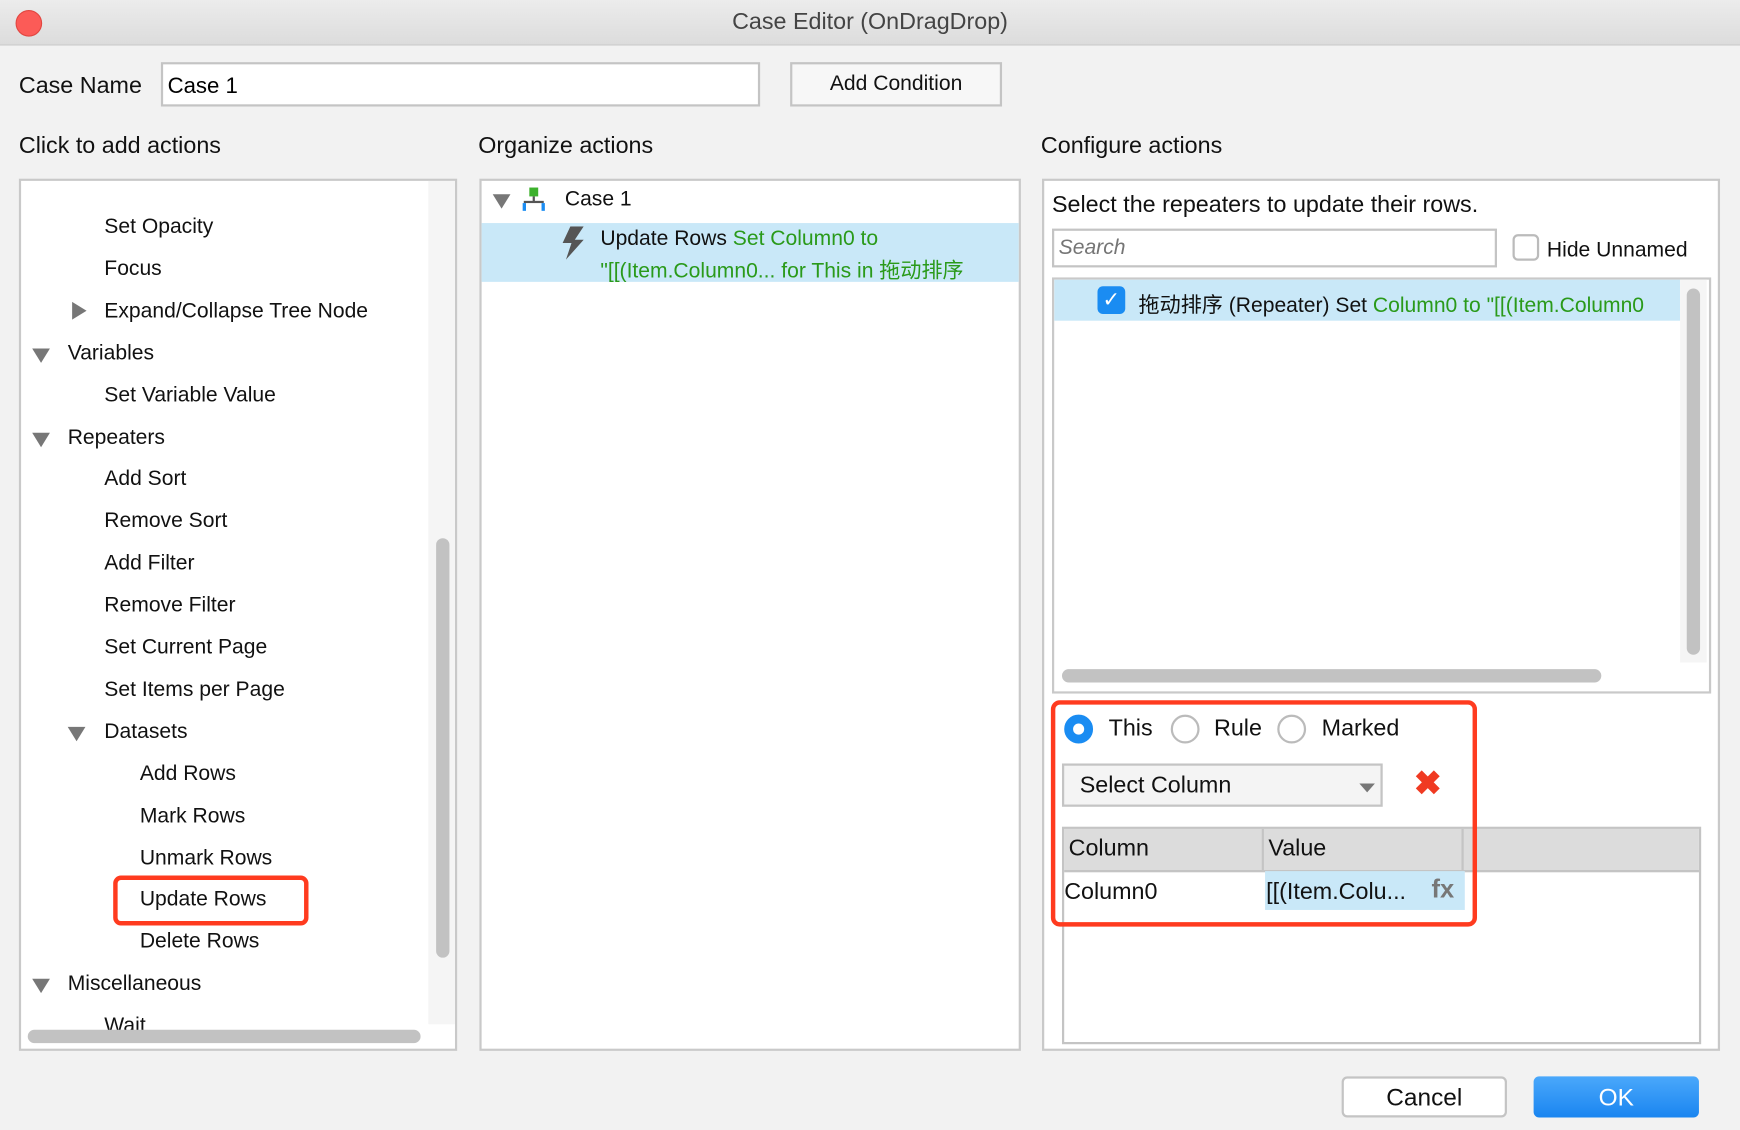  What do you see at coordinates (598, 200) in the screenshot?
I see `case-label: Case 1` at bounding box center [598, 200].